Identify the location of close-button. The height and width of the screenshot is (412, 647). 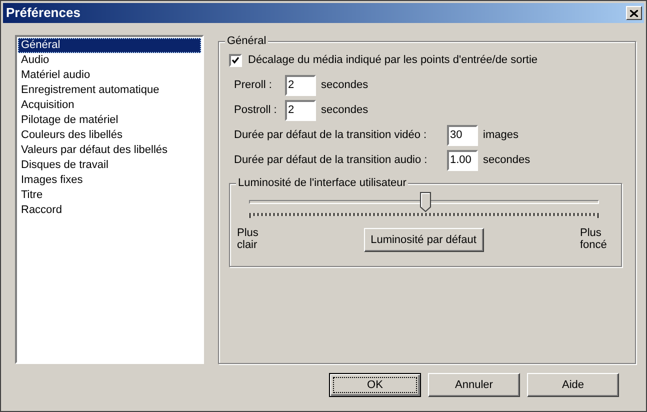
(634, 13).